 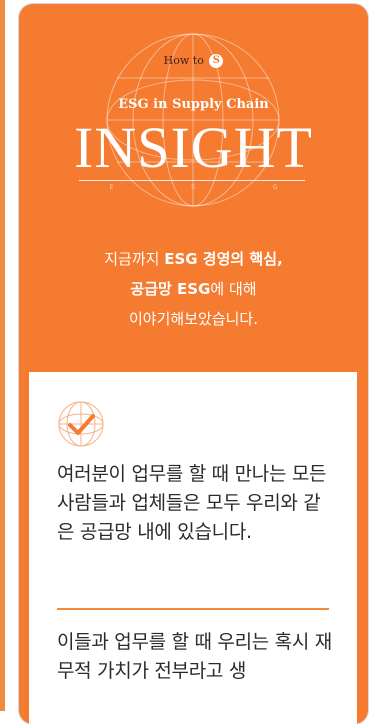 I want to click on how-to-logo: How to S, so click(x=193, y=61).